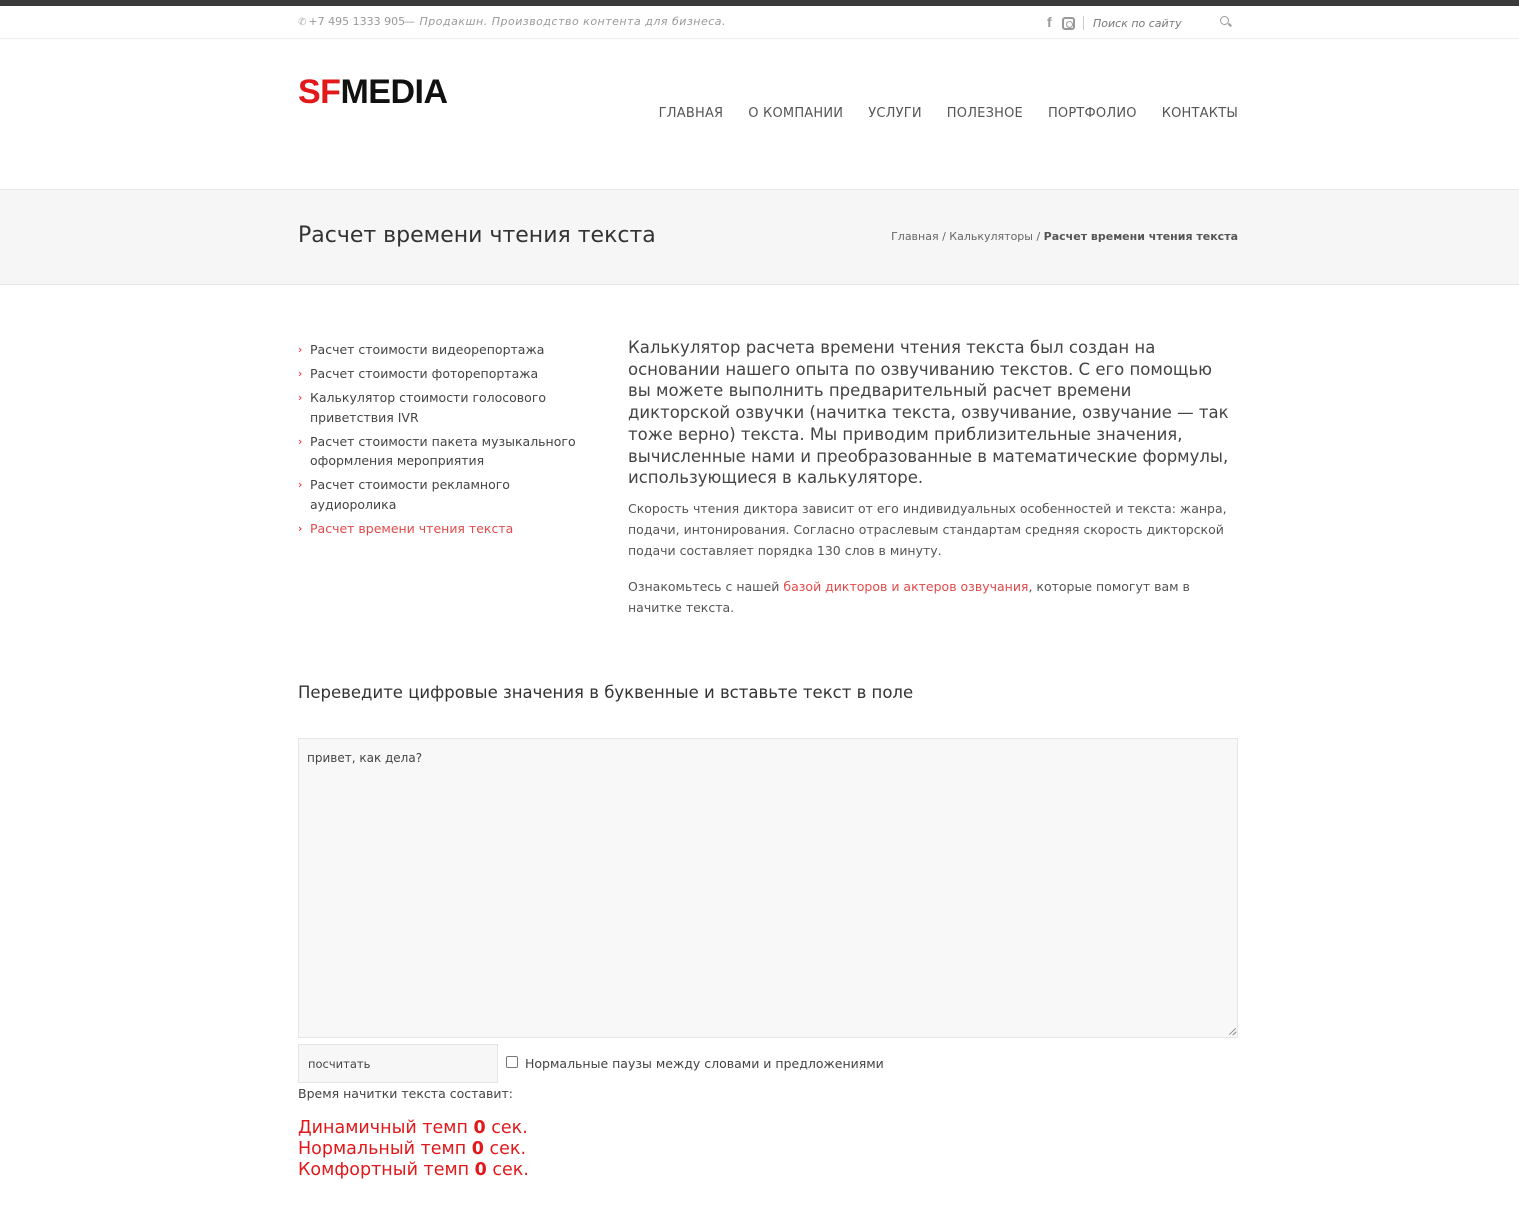 The height and width of the screenshot is (1213, 1519). I want to click on instagram-icon, so click(1068, 23).